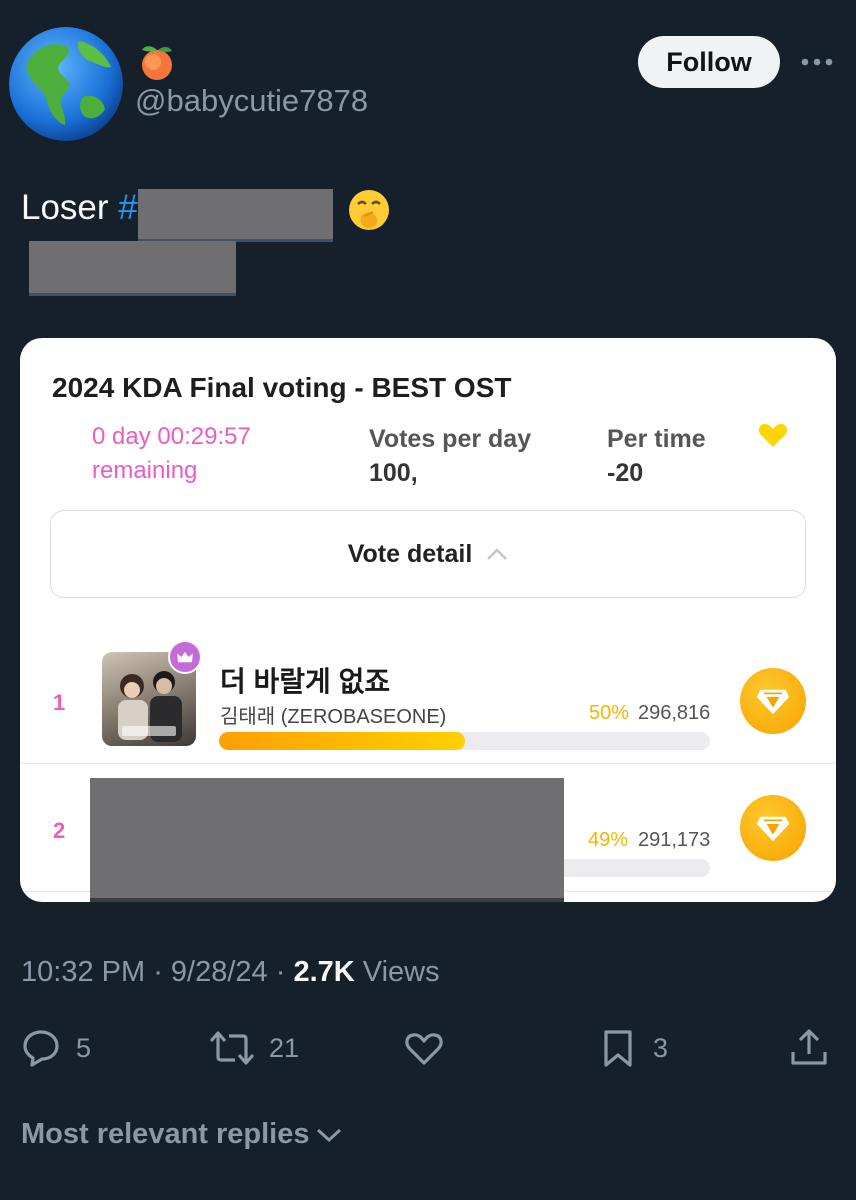  Describe the element at coordinates (328, 1135) in the screenshot. I see `chevron-down-icon` at that location.